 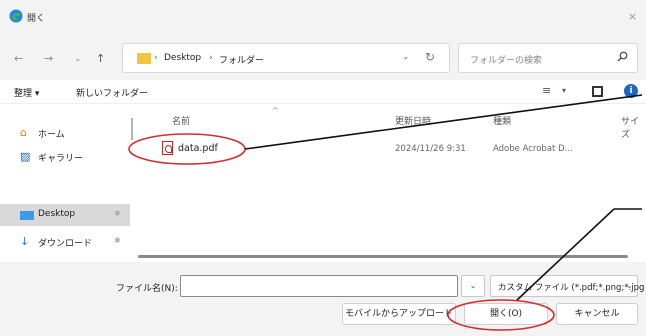 What do you see at coordinates (25, 156) in the screenshot?
I see `gallery-icon: ▨` at bounding box center [25, 156].